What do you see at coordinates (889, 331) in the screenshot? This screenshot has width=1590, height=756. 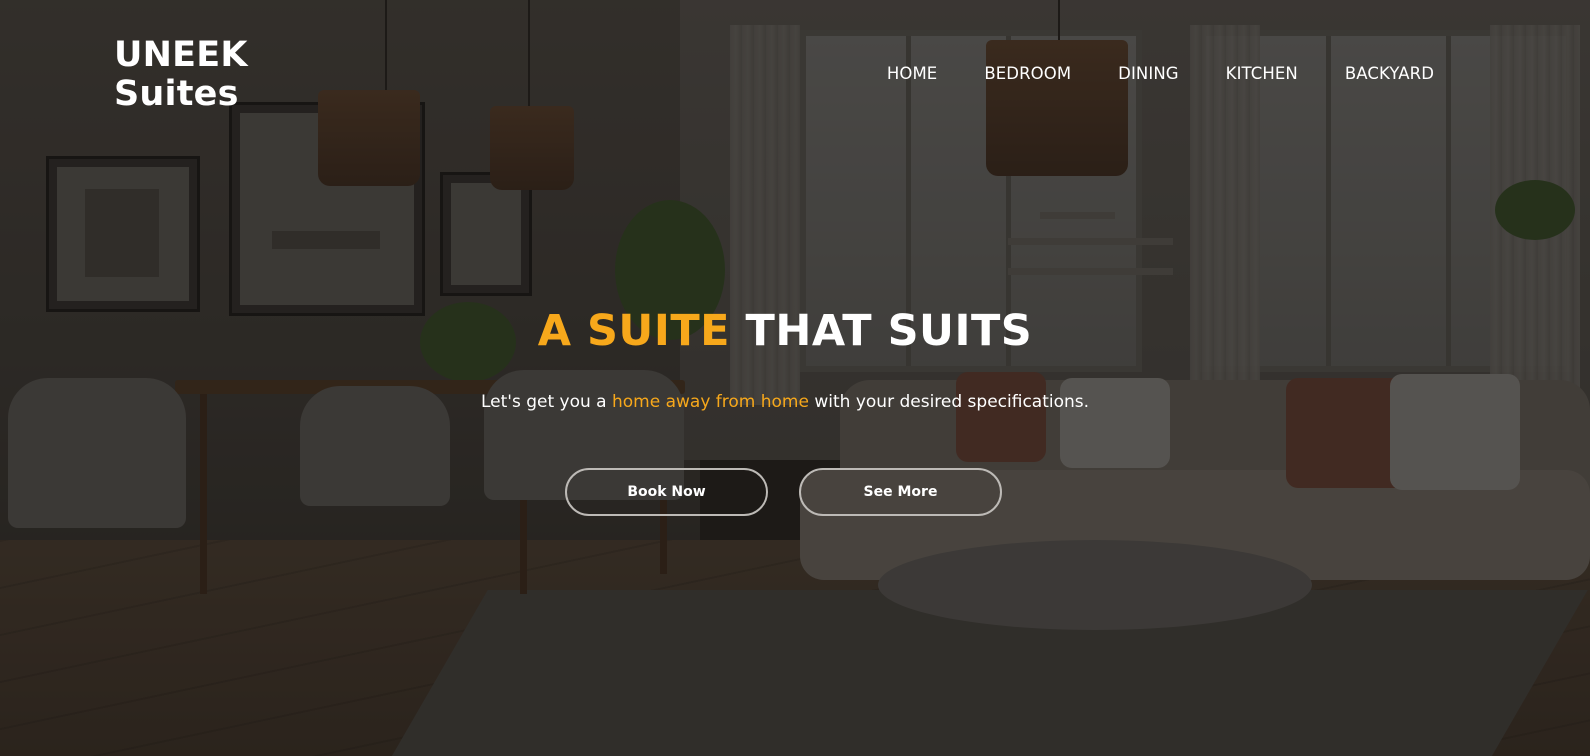 I see `hero-headline-rest: THAT SUITS` at bounding box center [889, 331].